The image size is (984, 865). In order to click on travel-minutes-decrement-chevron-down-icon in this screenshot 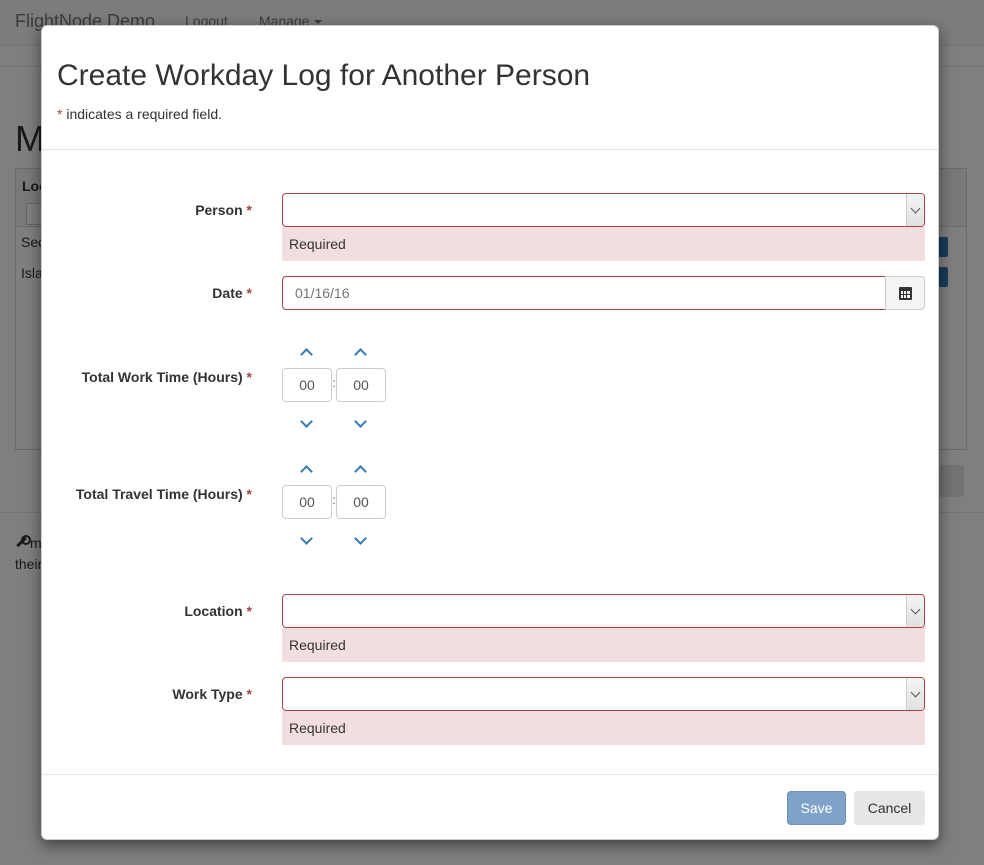, I will do `click(360, 541)`.